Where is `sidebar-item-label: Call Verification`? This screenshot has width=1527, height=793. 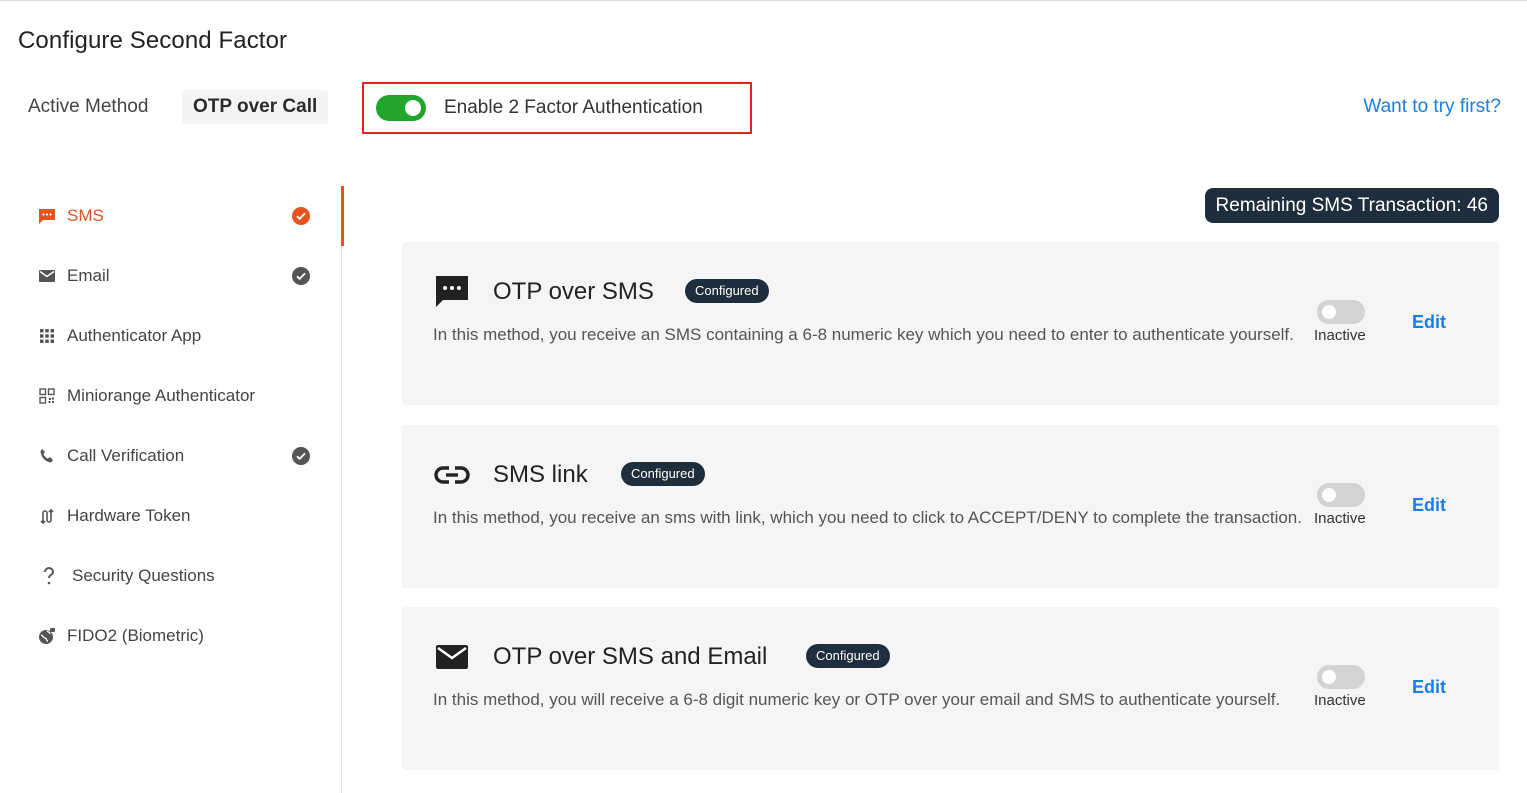 sidebar-item-label: Call Verification is located at coordinates (126, 455).